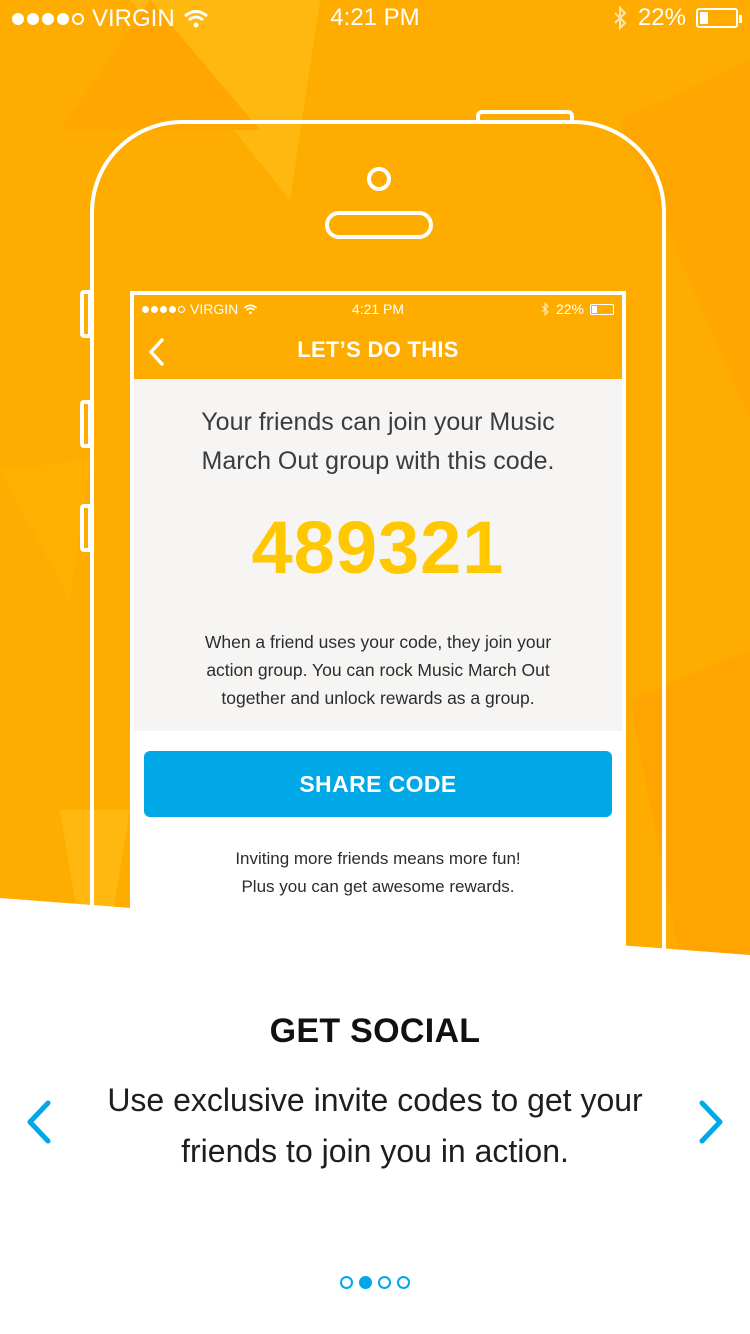 The image size is (750, 1334). What do you see at coordinates (525, 117) in the screenshot?
I see `phone-top-button` at bounding box center [525, 117].